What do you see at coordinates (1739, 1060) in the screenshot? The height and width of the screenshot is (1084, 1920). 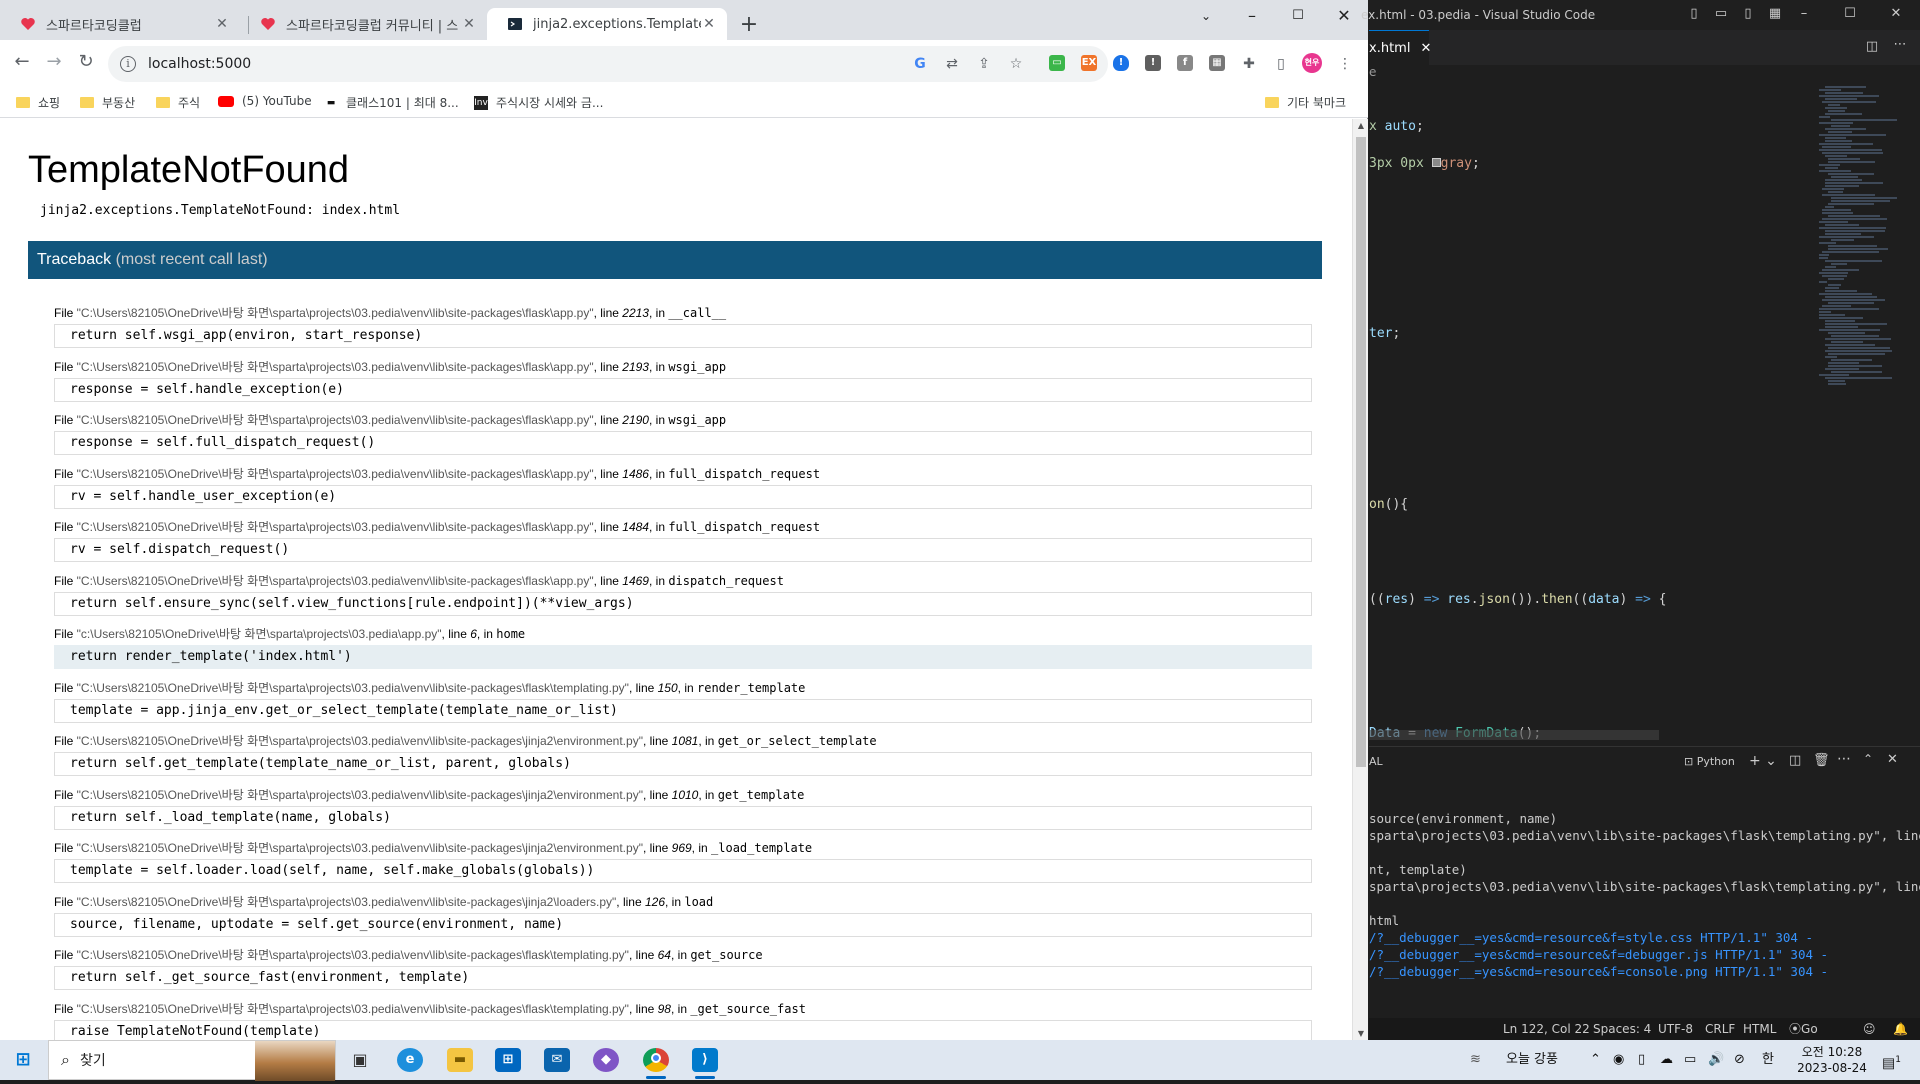 I see `mute-circle-icon: ⊘` at bounding box center [1739, 1060].